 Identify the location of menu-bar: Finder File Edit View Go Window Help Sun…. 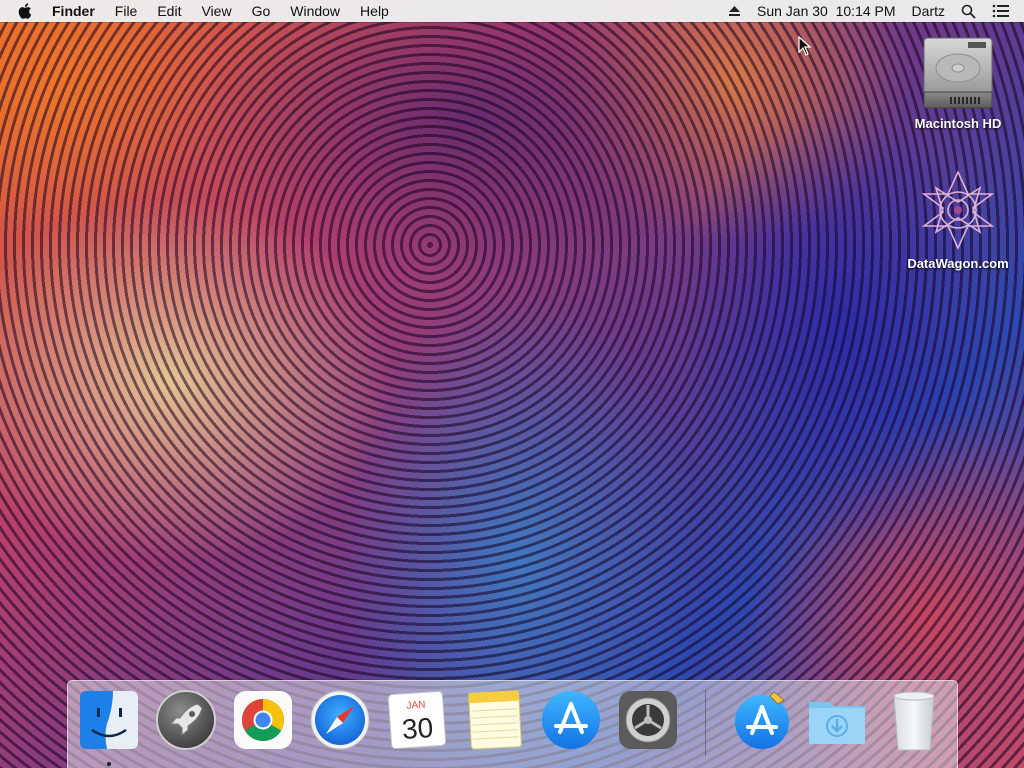
(512, 11).